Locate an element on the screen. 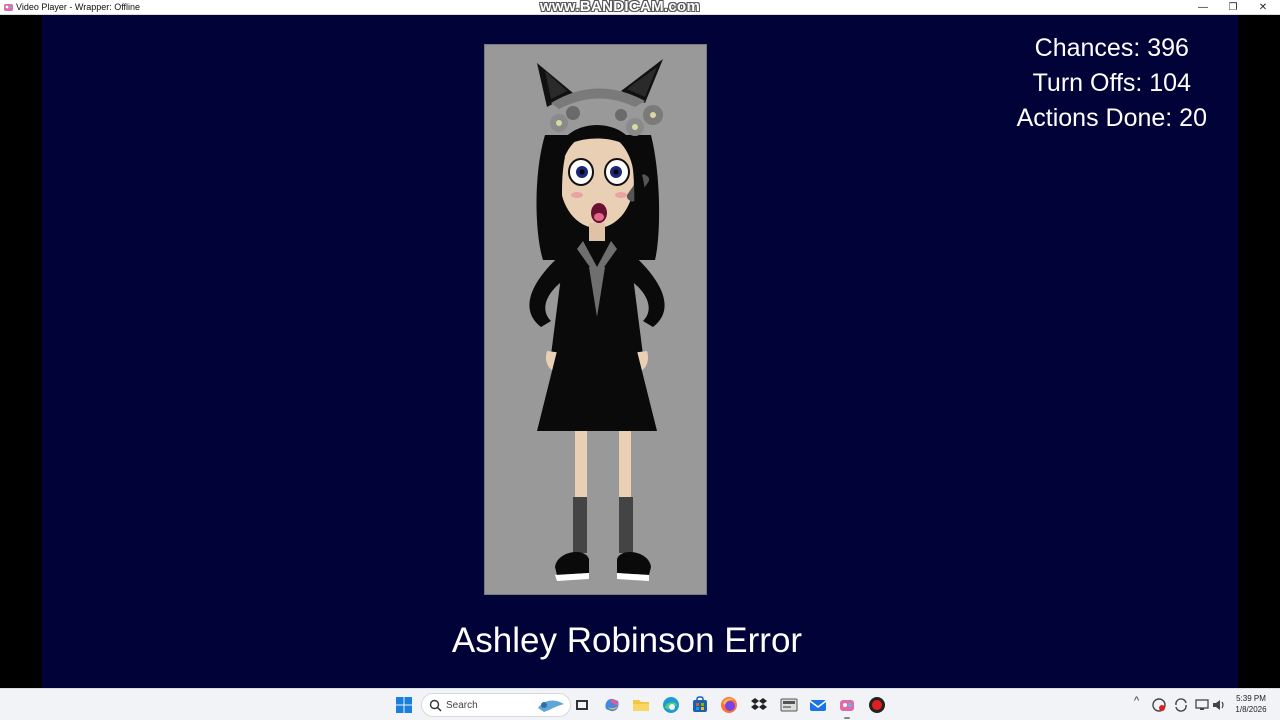  start-icon is located at coordinates (404, 705).